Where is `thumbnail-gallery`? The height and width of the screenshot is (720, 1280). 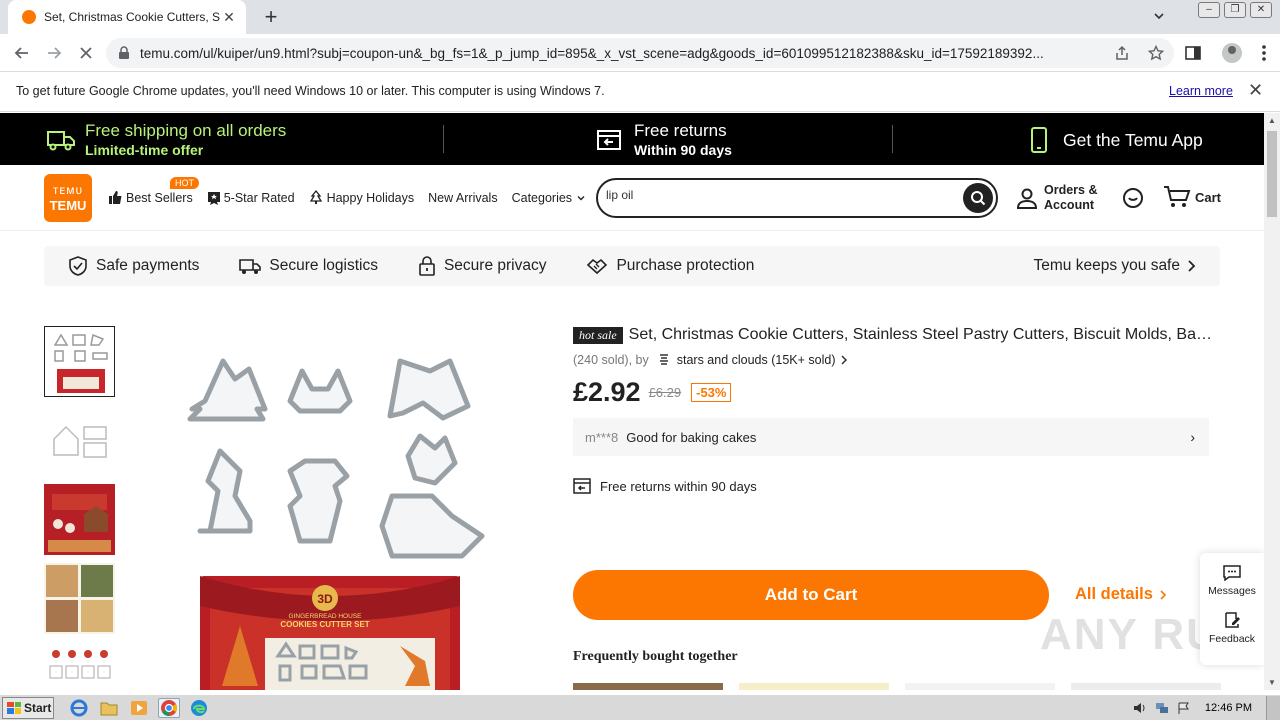
thumbnail-gallery is located at coordinates (80, 508).